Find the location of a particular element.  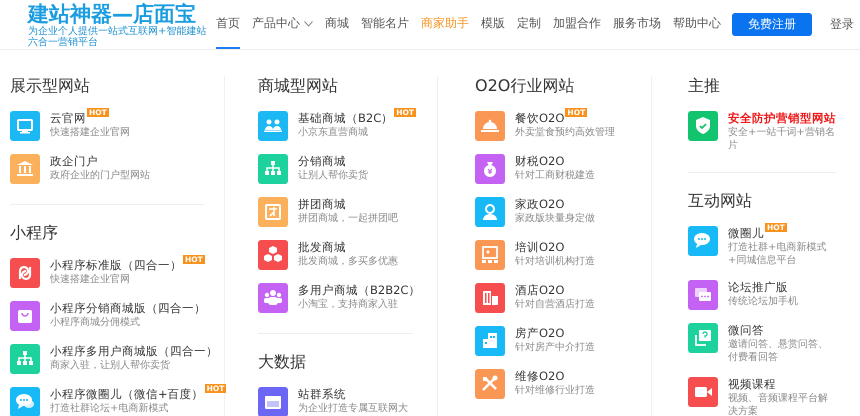

browser-icon is located at coordinates (273, 401).